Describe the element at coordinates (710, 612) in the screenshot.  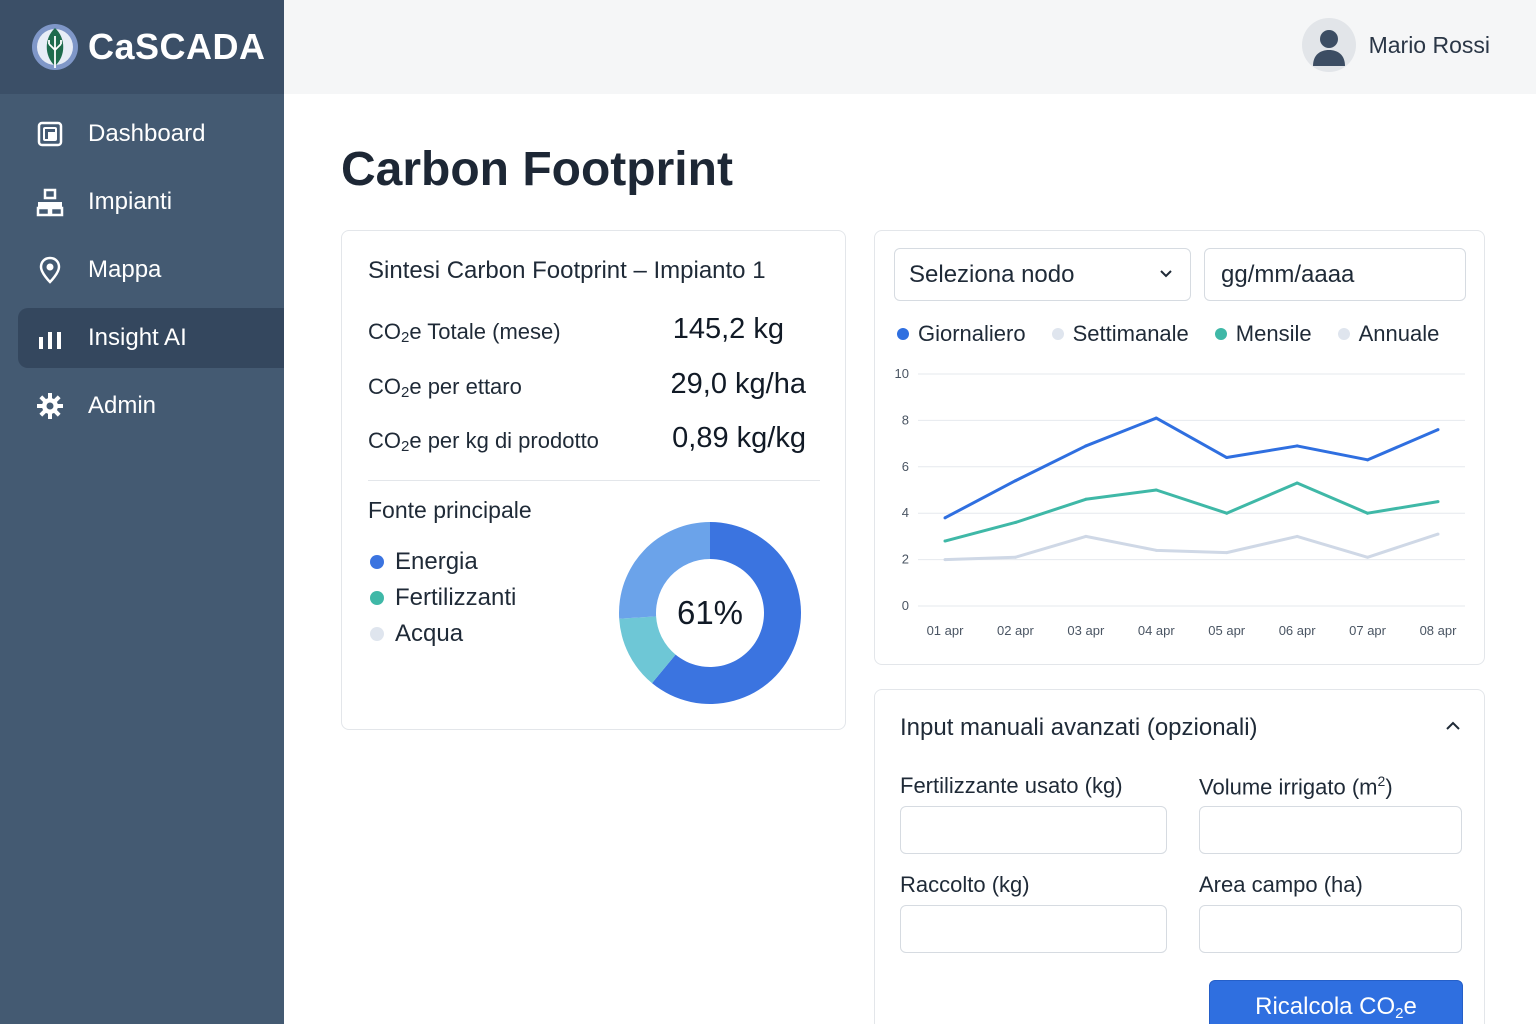
I see `donut-center-label: 61%` at that location.